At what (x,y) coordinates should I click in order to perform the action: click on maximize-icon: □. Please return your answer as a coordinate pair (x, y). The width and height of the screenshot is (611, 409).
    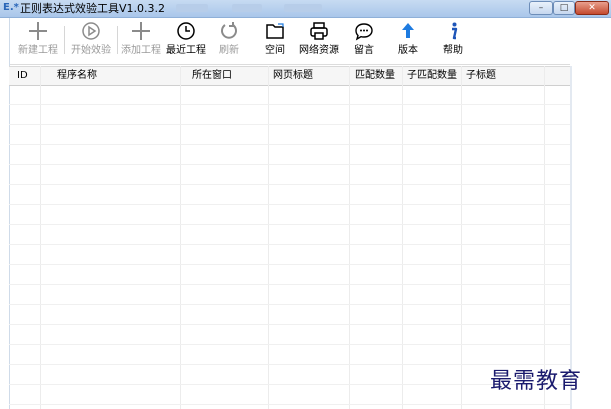
    Looking at the image, I should click on (564, 8).